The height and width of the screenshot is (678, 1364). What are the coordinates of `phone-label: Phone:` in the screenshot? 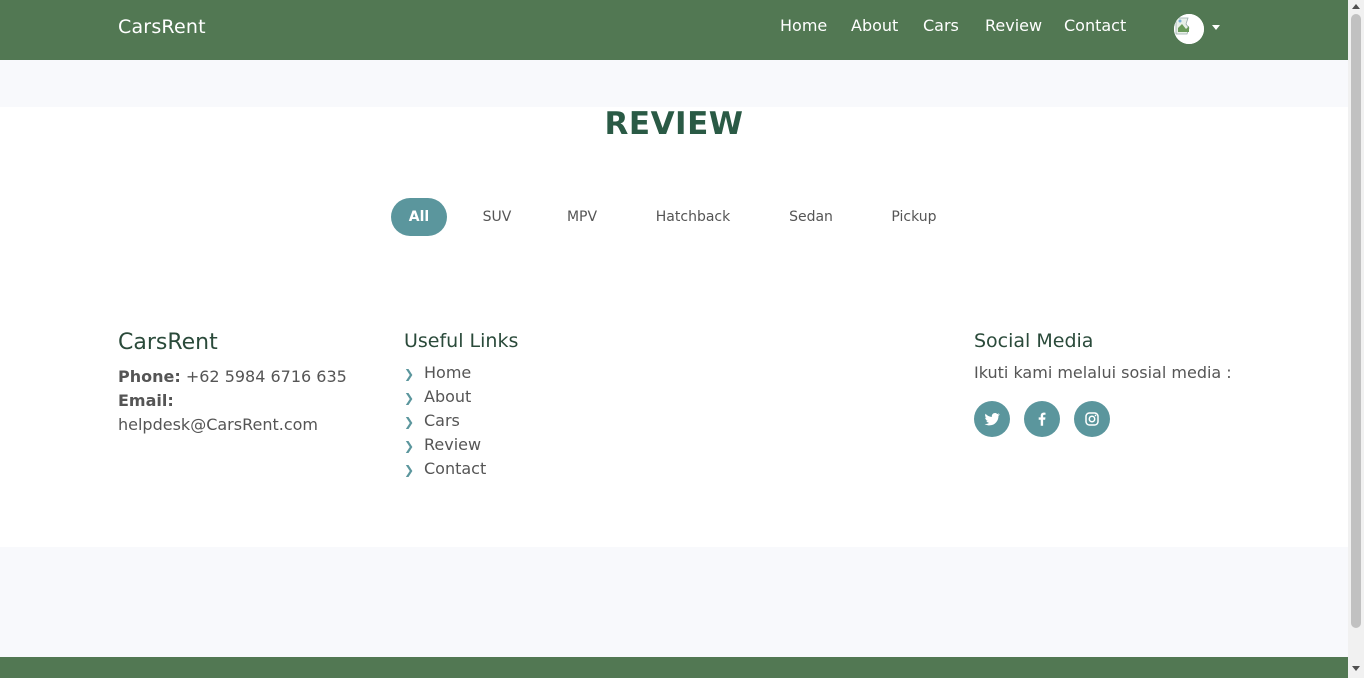 It's located at (149, 376).